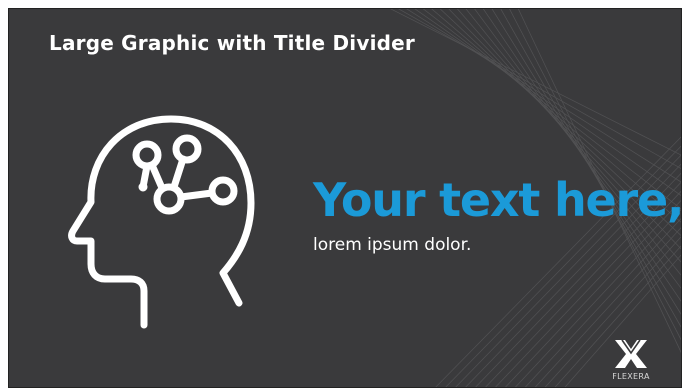 The height and width of the screenshot is (390, 688). I want to click on head-network-icon, so click(161, 222).